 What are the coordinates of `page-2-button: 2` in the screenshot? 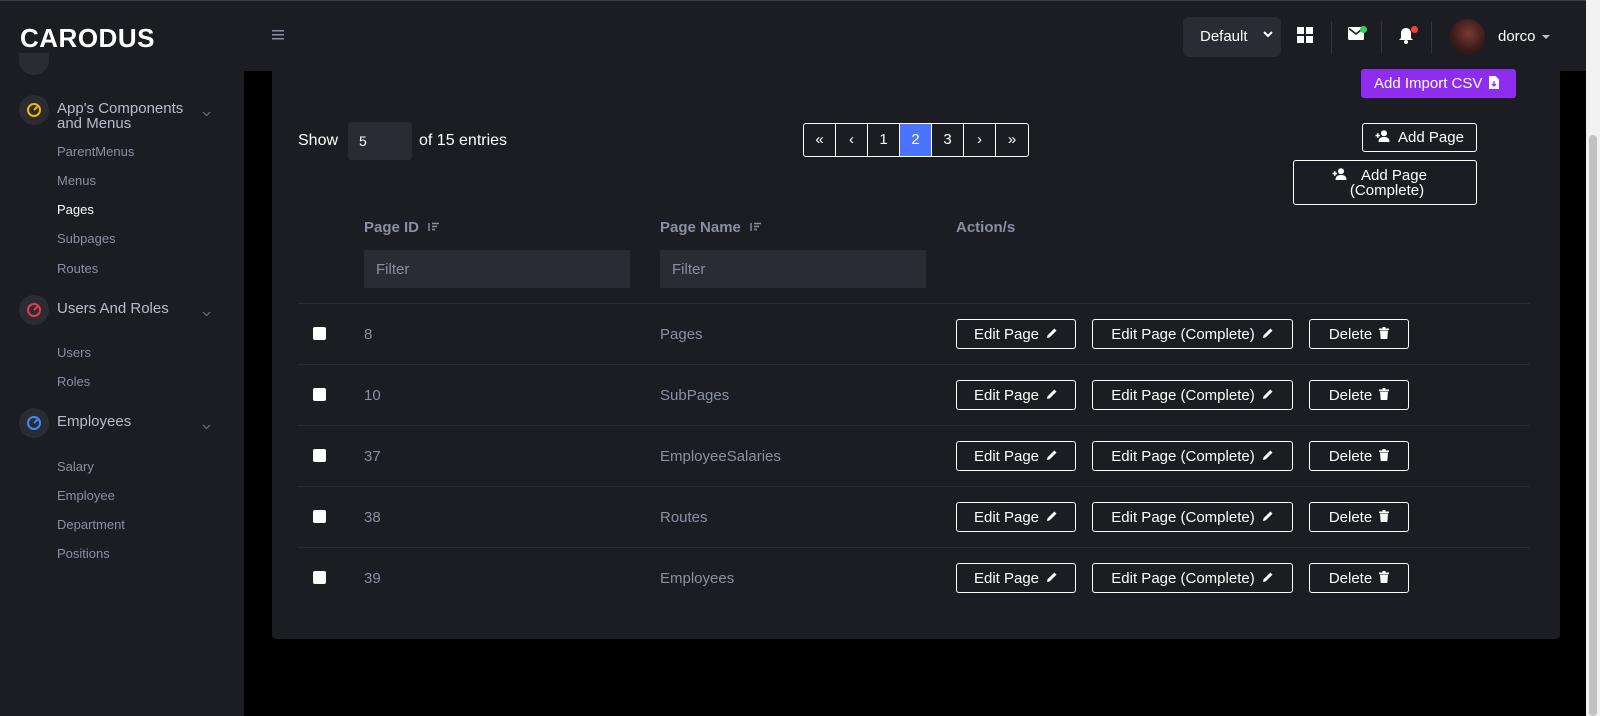 It's located at (916, 140).